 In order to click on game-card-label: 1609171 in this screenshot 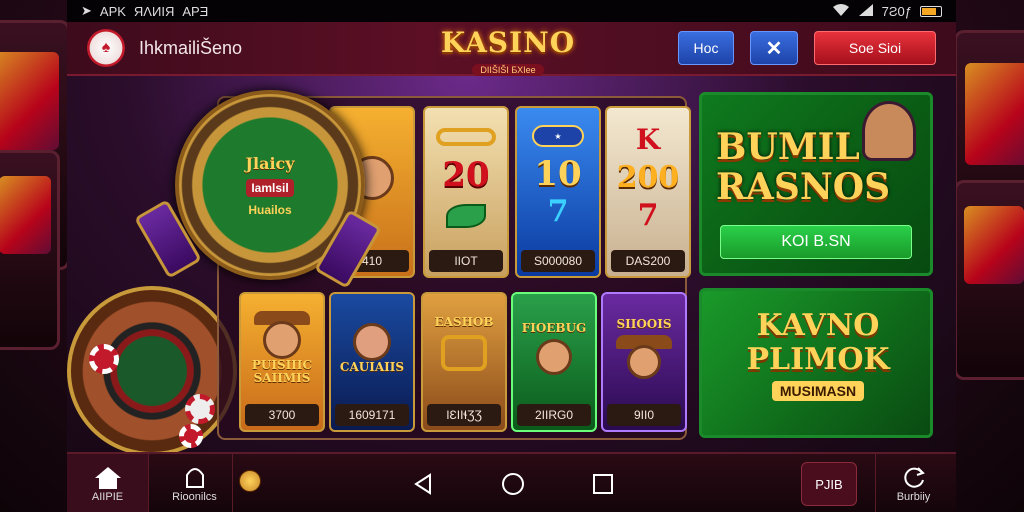, I will do `click(372, 415)`.